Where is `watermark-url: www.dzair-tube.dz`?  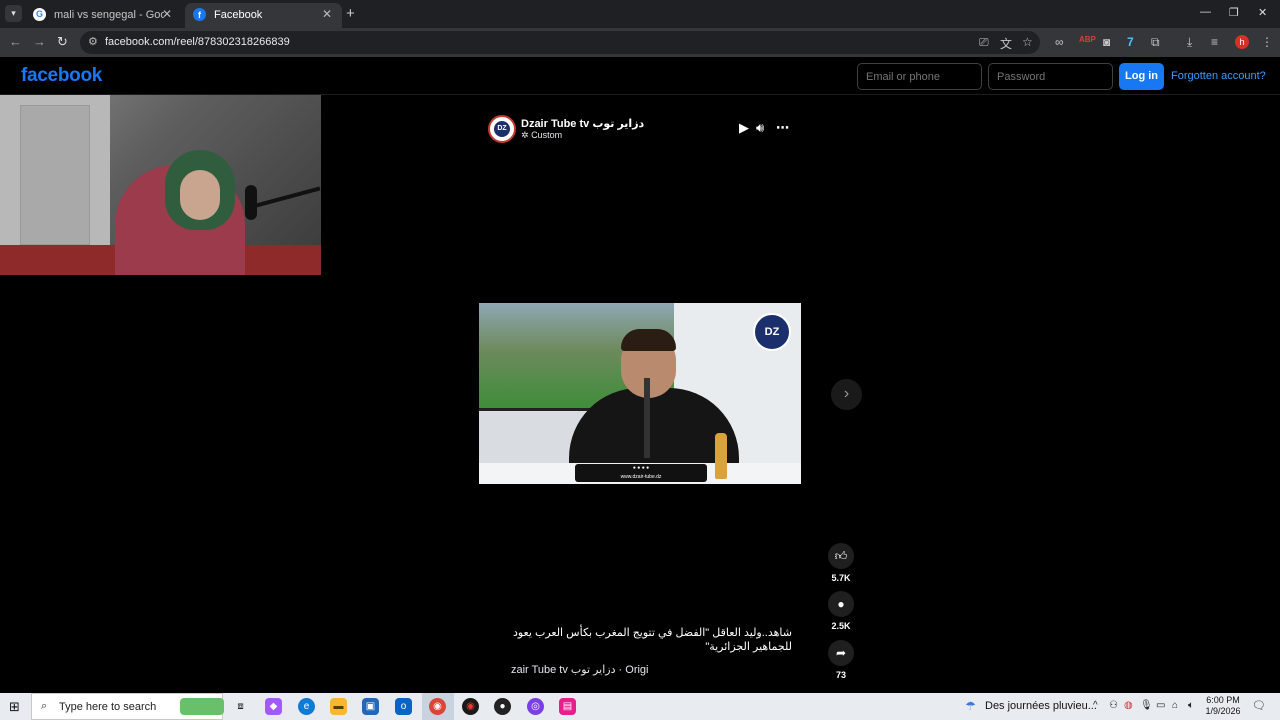
watermark-url: www.dzair-tube.dz is located at coordinates (641, 477).